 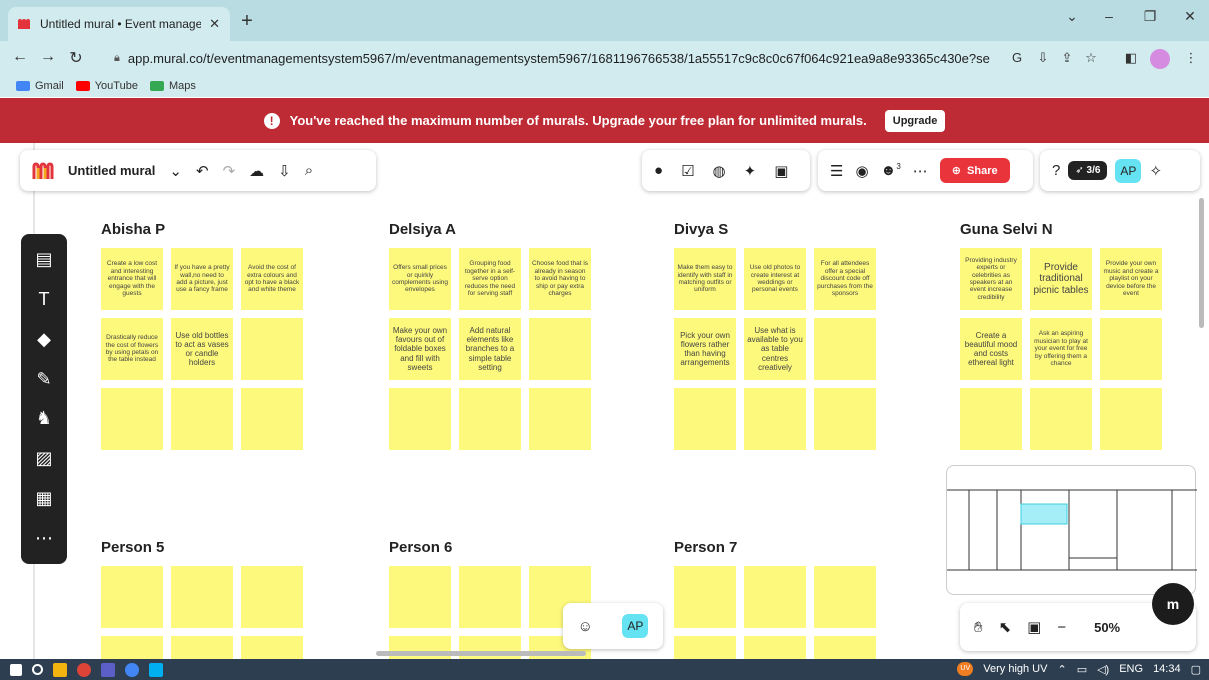 What do you see at coordinates (44, 339) in the screenshot?
I see `shapes-icon: ◆` at bounding box center [44, 339].